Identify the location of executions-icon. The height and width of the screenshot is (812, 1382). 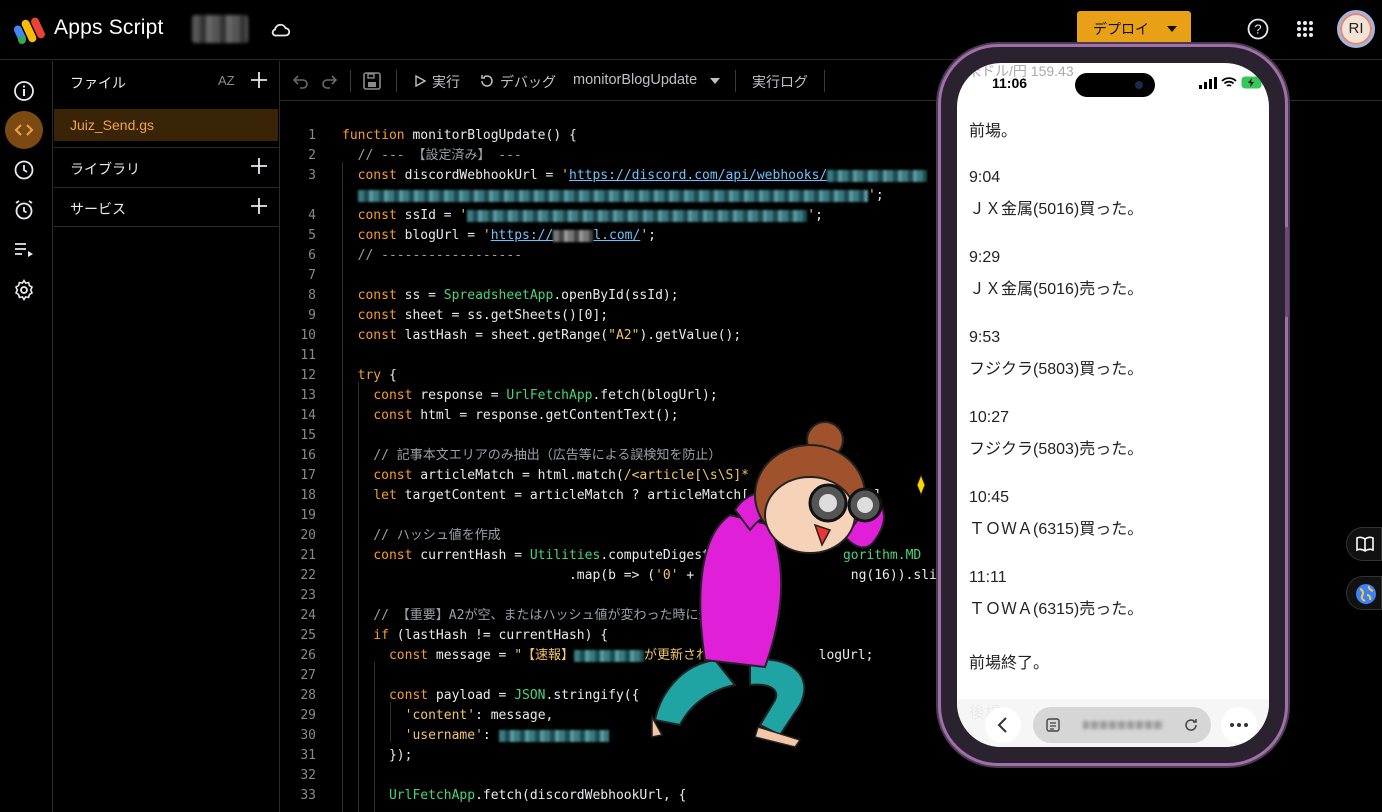
(24, 250).